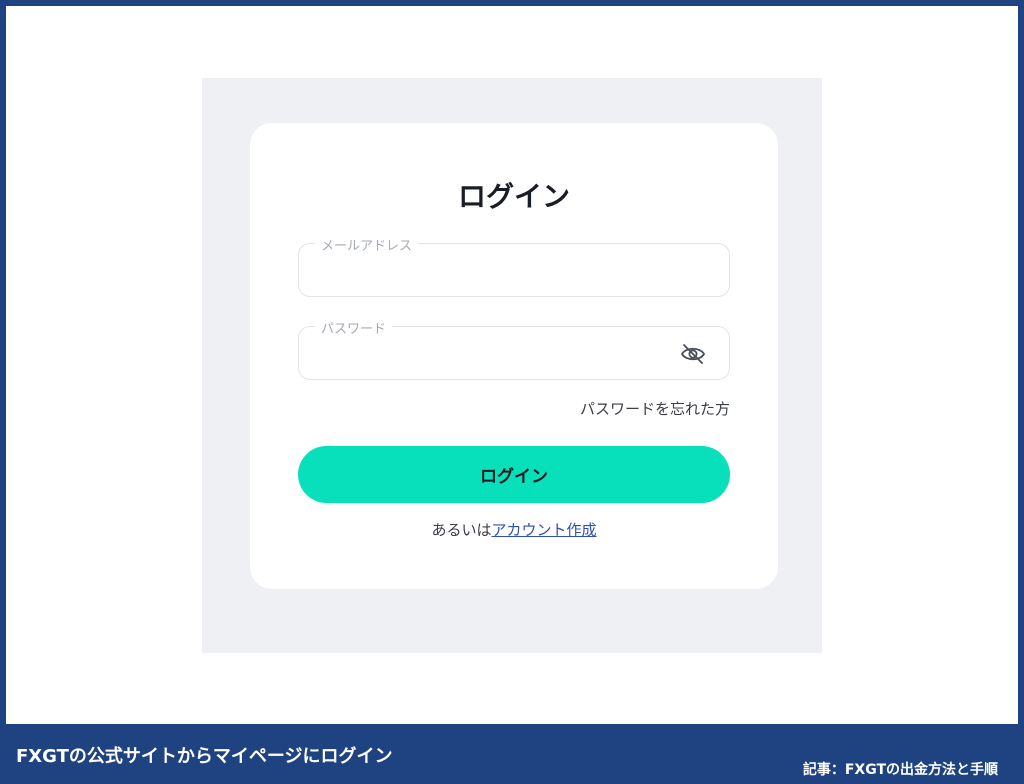 The image size is (1024, 784). Describe the element at coordinates (204, 756) in the screenshot. I see `caption-title: FXGTの公式サイトからマイページにログイン` at that location.